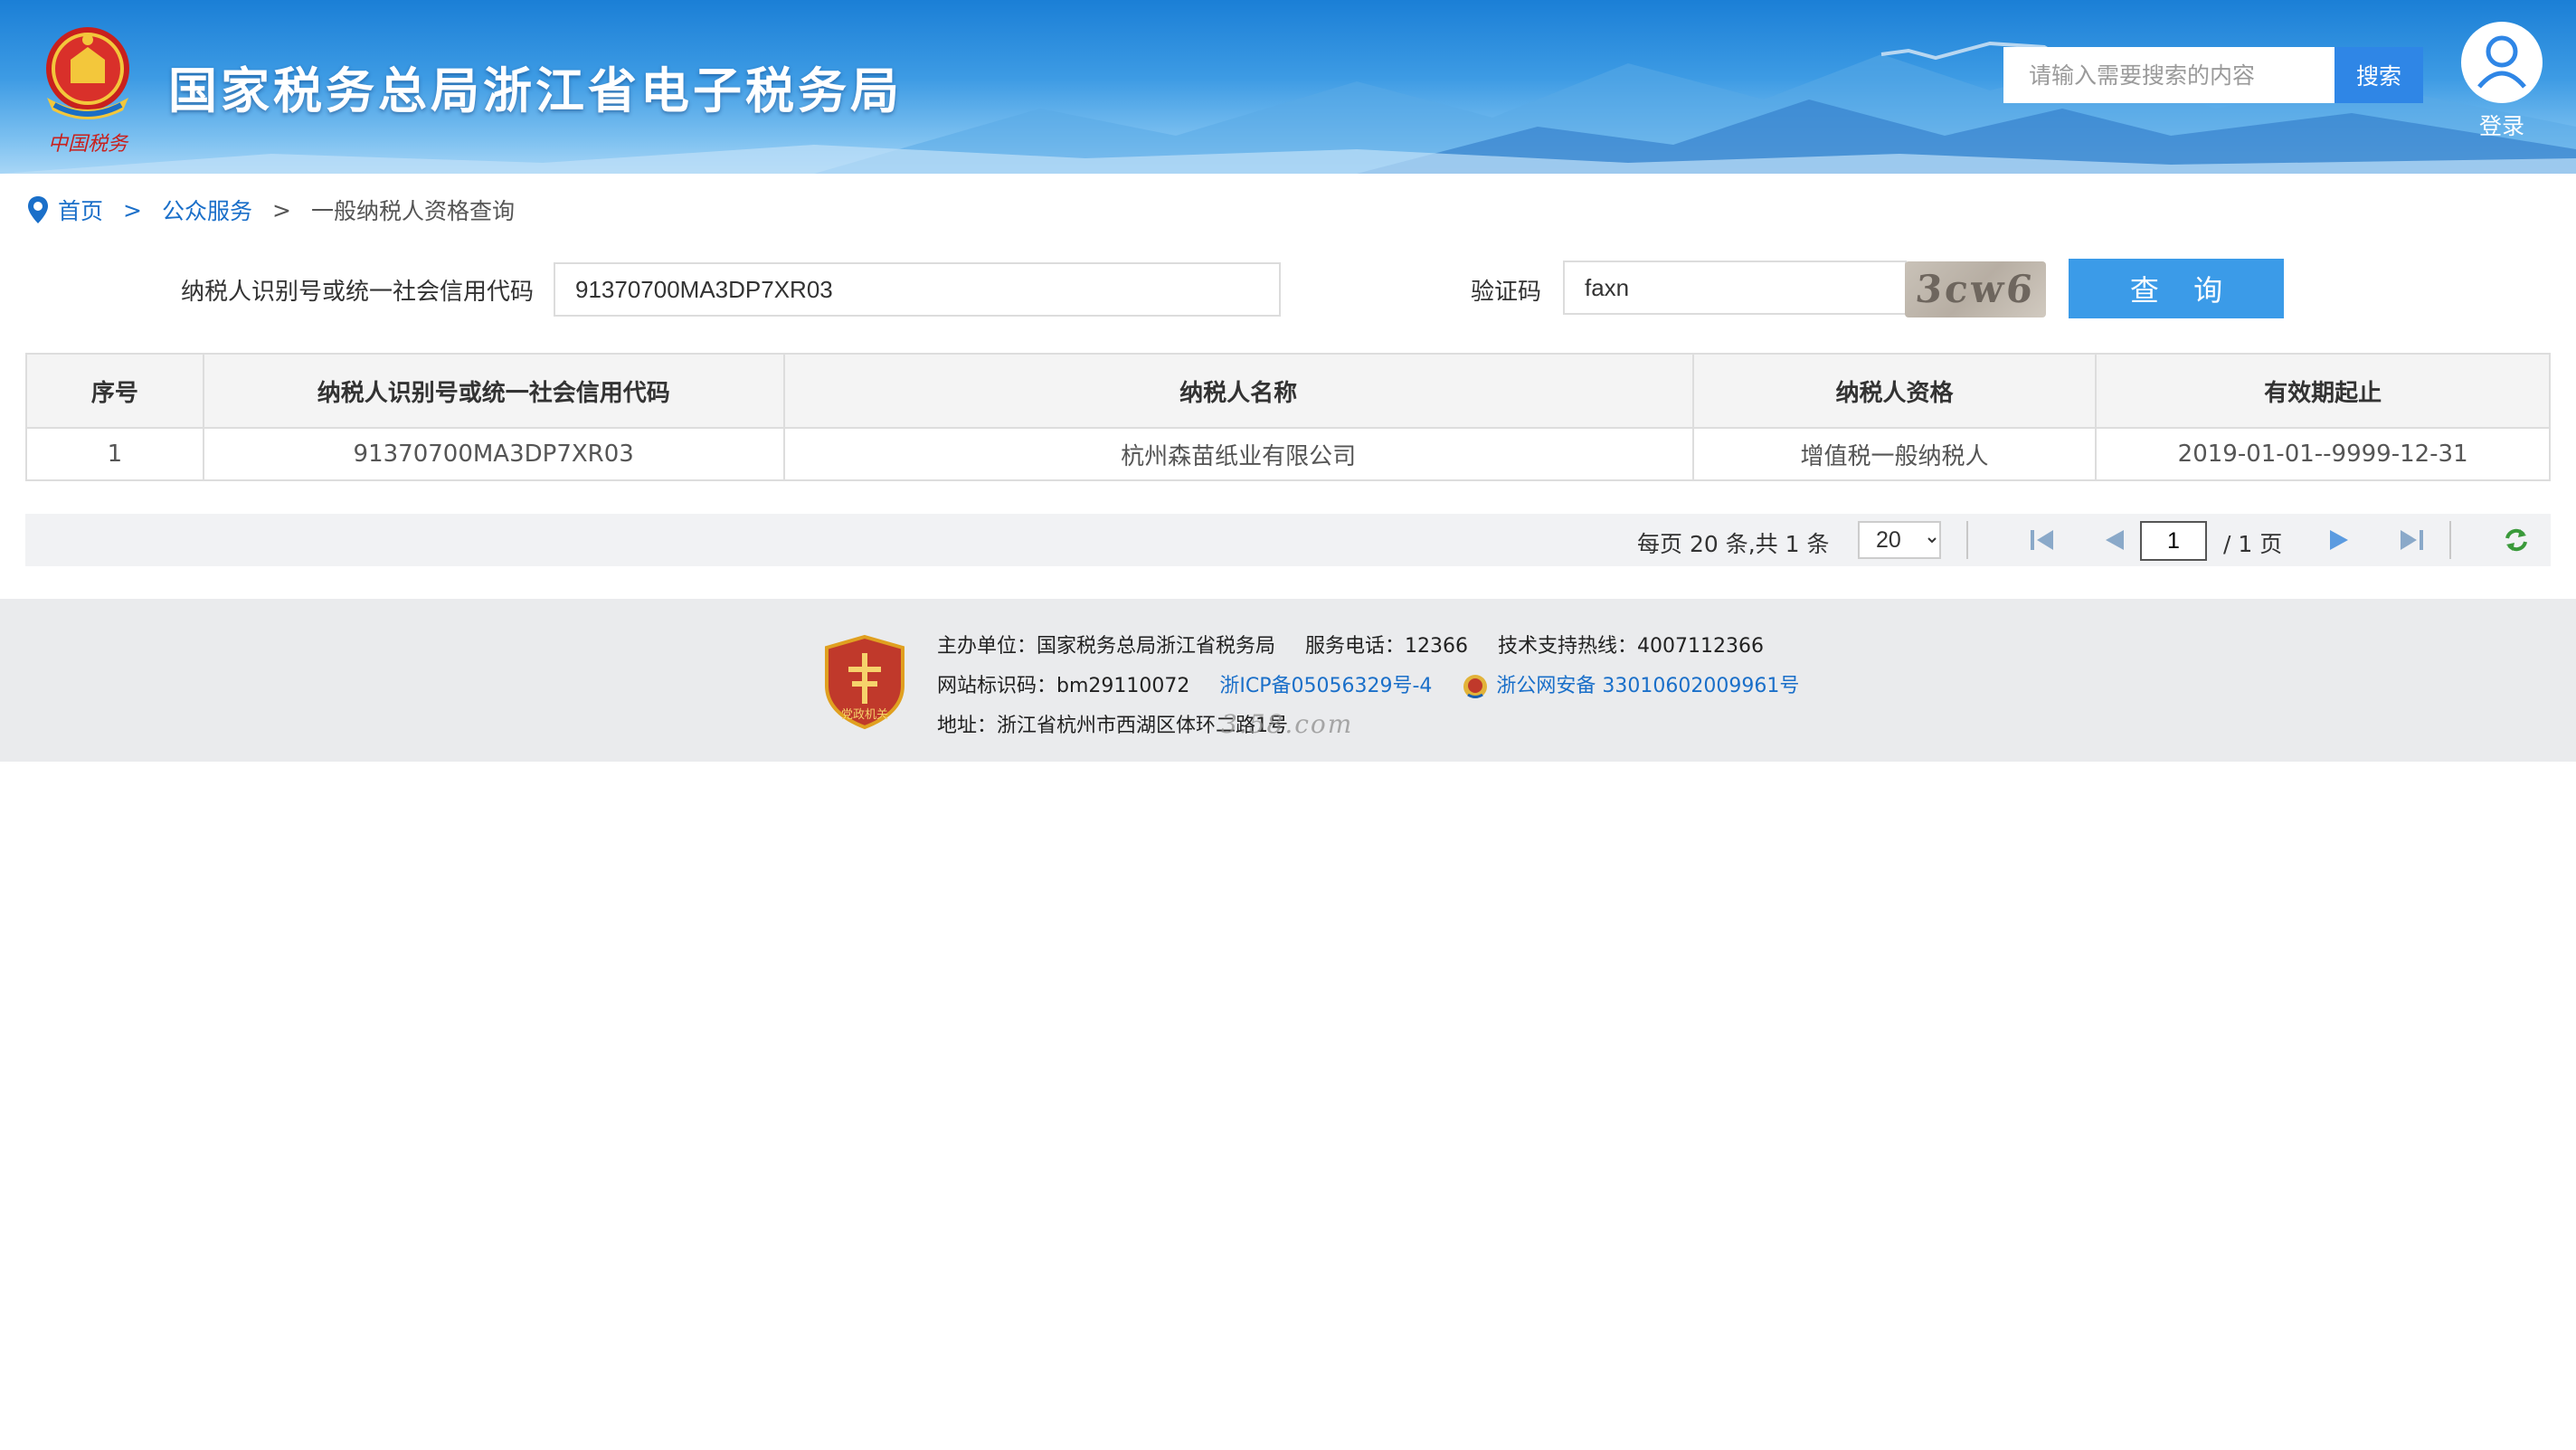  Describe the element at coordinates (1326, 686) in the screenshot. I see `footer-icp-link: 浙ICP备05056329号-4` at that location.